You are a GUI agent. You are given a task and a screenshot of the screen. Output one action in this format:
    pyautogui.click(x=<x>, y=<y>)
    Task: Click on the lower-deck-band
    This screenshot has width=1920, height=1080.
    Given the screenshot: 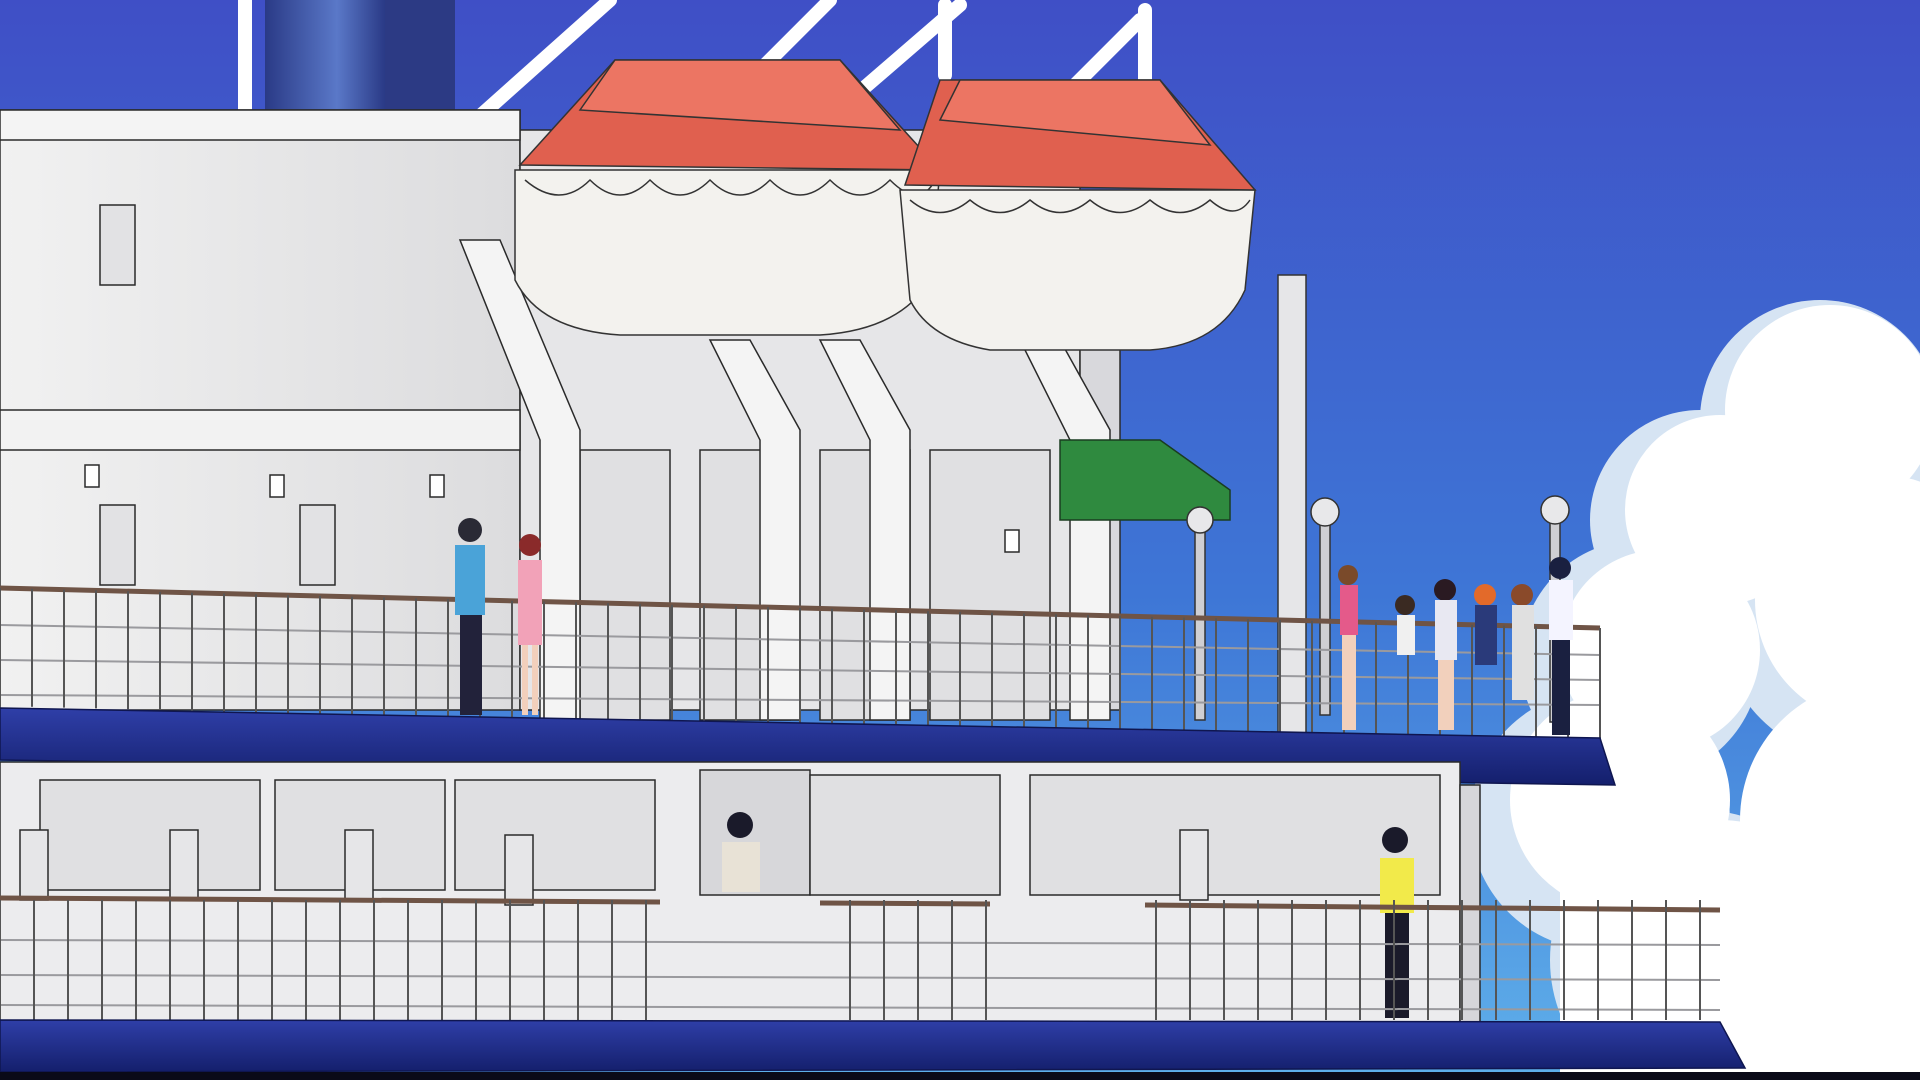 What is the action you would take?
    pyautogui.click(x=873, y=1046)
    